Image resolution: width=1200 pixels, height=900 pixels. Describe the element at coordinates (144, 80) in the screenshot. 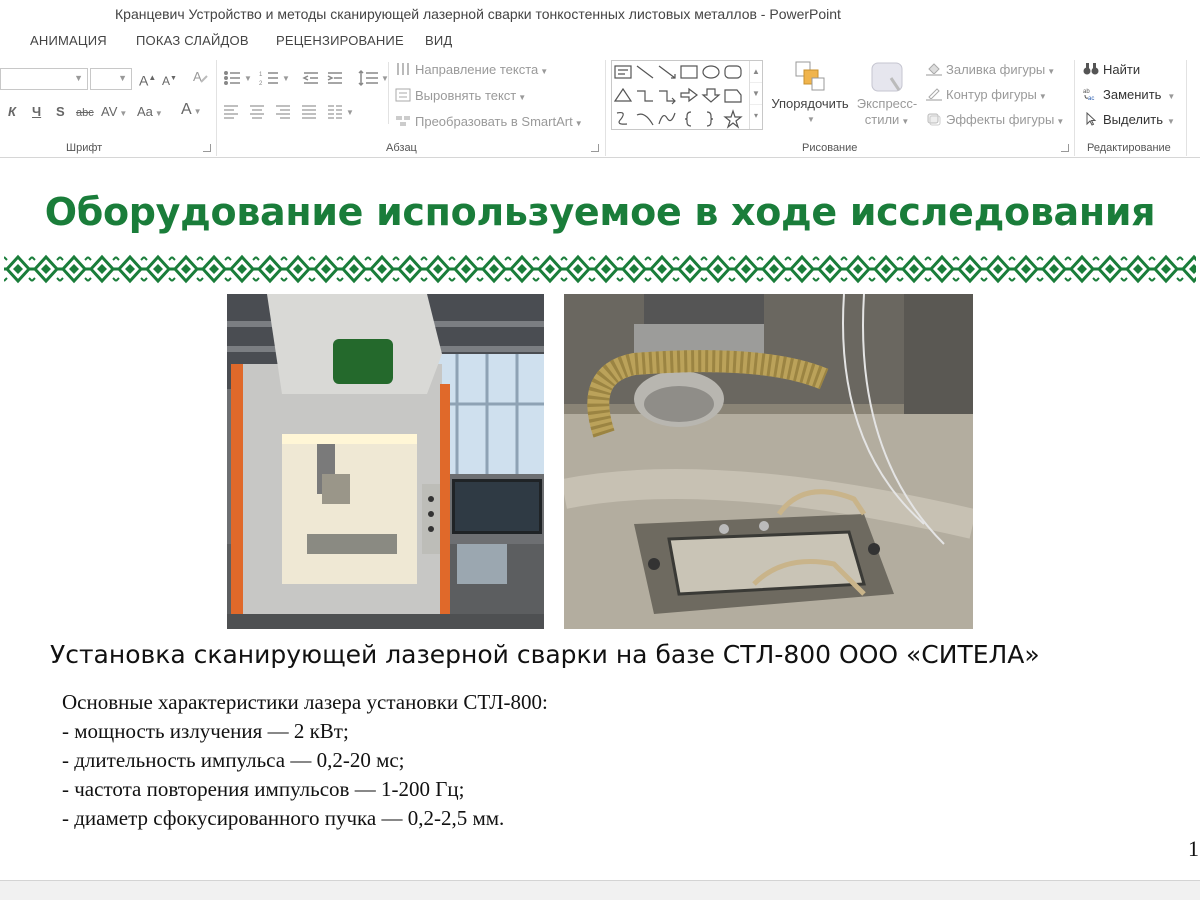

I see `grow-font-icon: A` at that location.